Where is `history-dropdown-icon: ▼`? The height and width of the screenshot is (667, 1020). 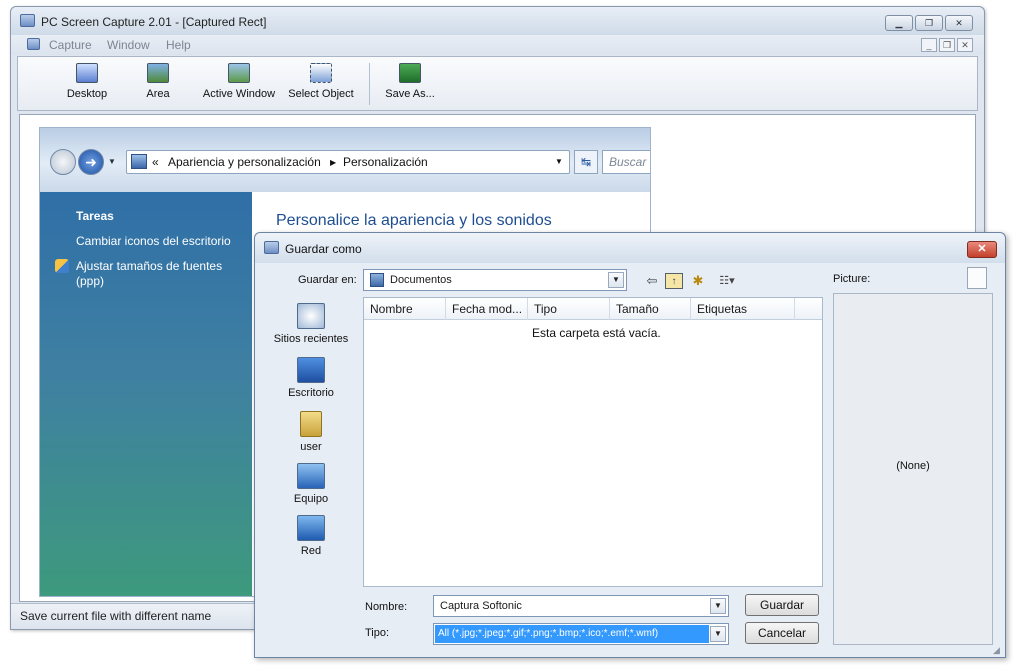 history-dropdown-icon: ▼ is located at coordinates (112, 161).